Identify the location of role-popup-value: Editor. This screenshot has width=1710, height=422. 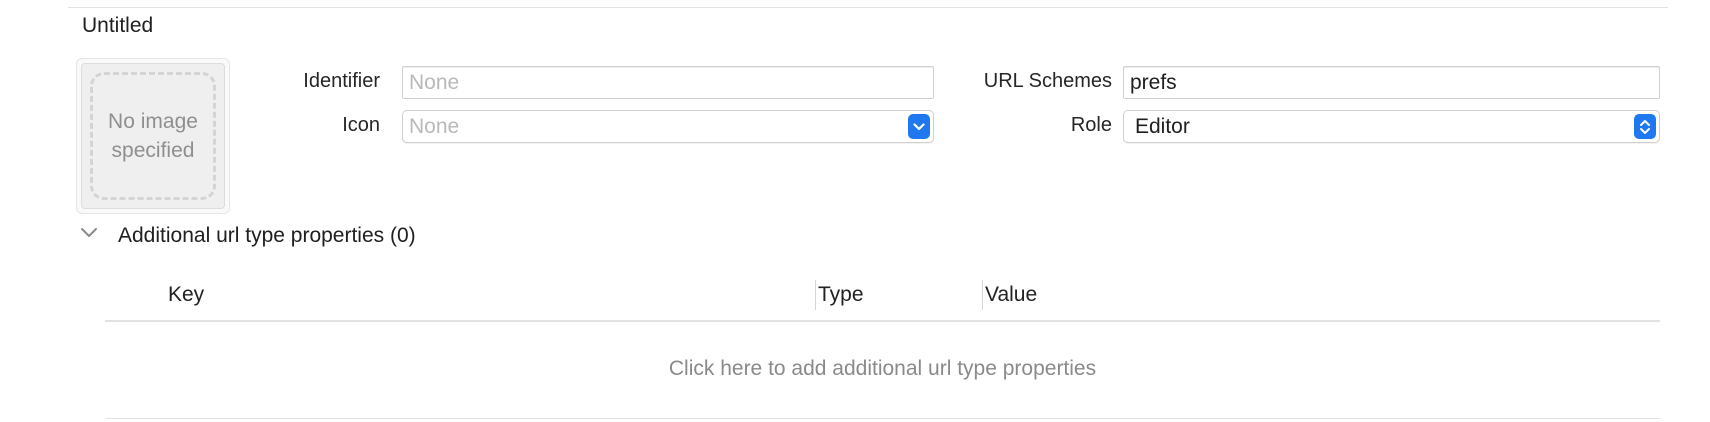
(1162, 126).